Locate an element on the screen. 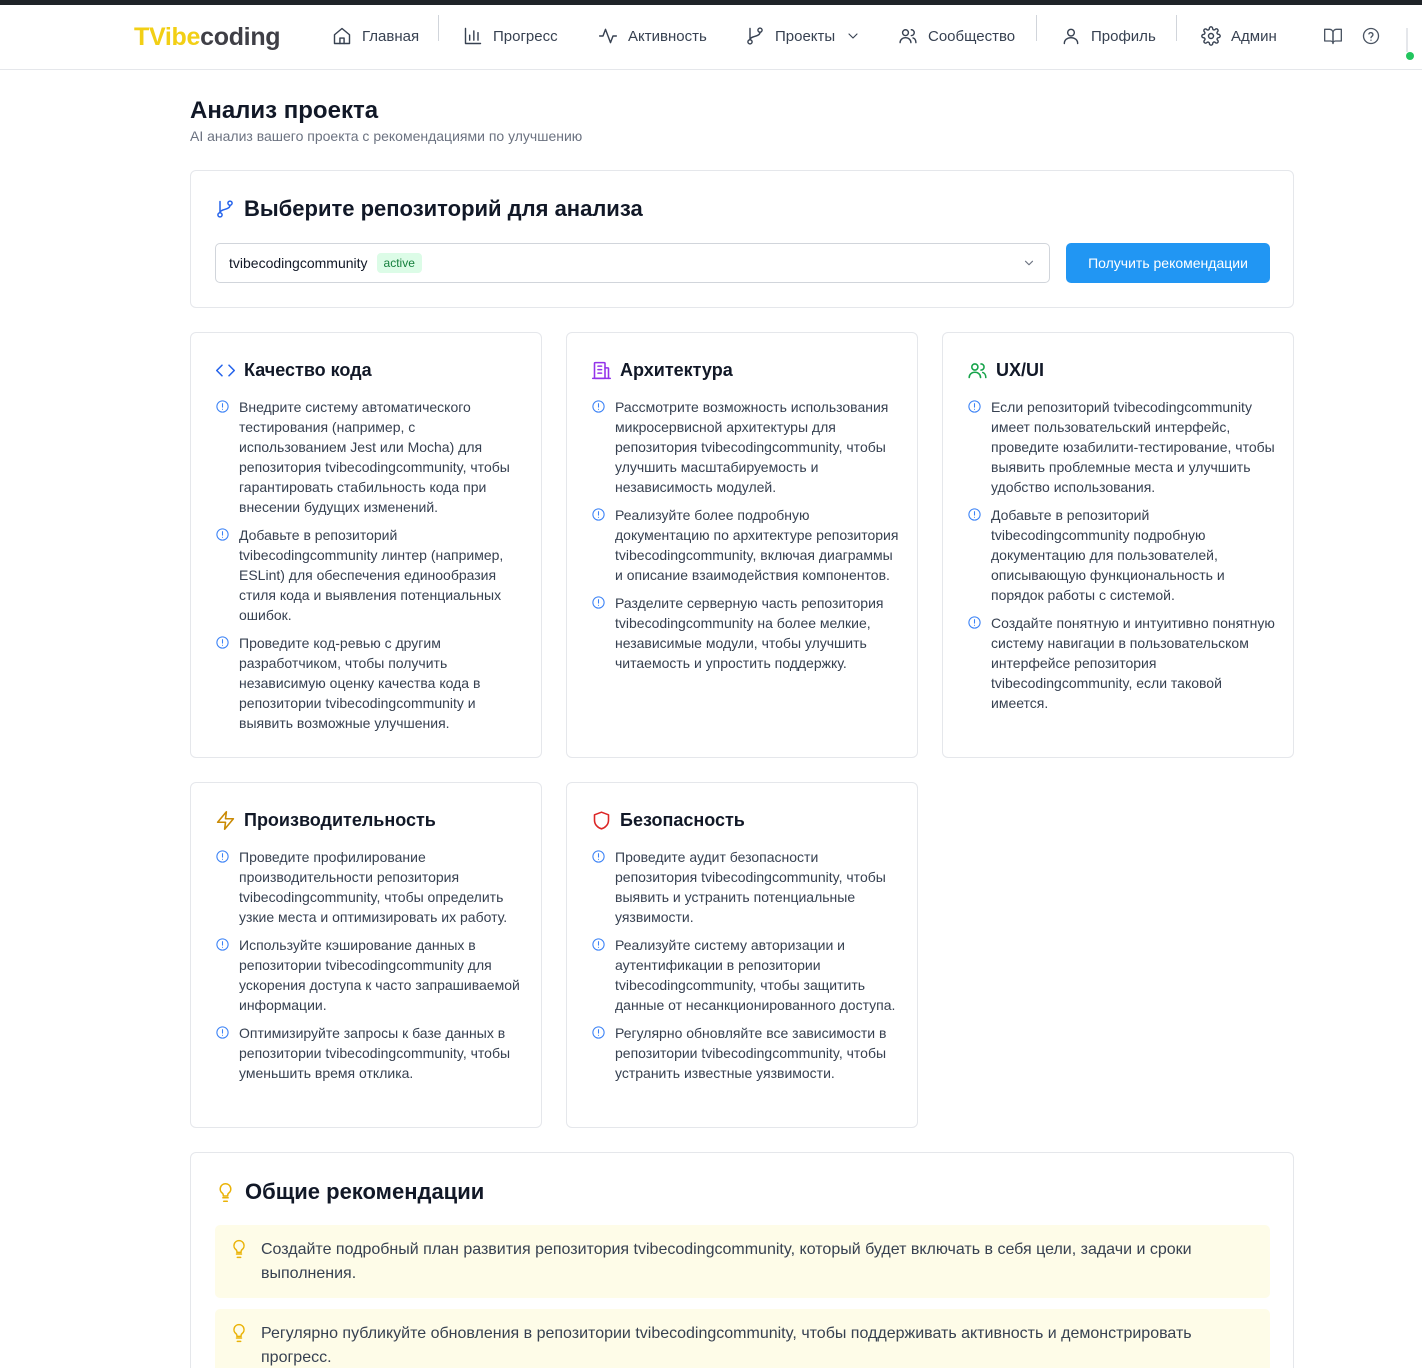 This screenshot has width=1422, height=1368. category-title: Производительность is located at coordinates (325, 820).